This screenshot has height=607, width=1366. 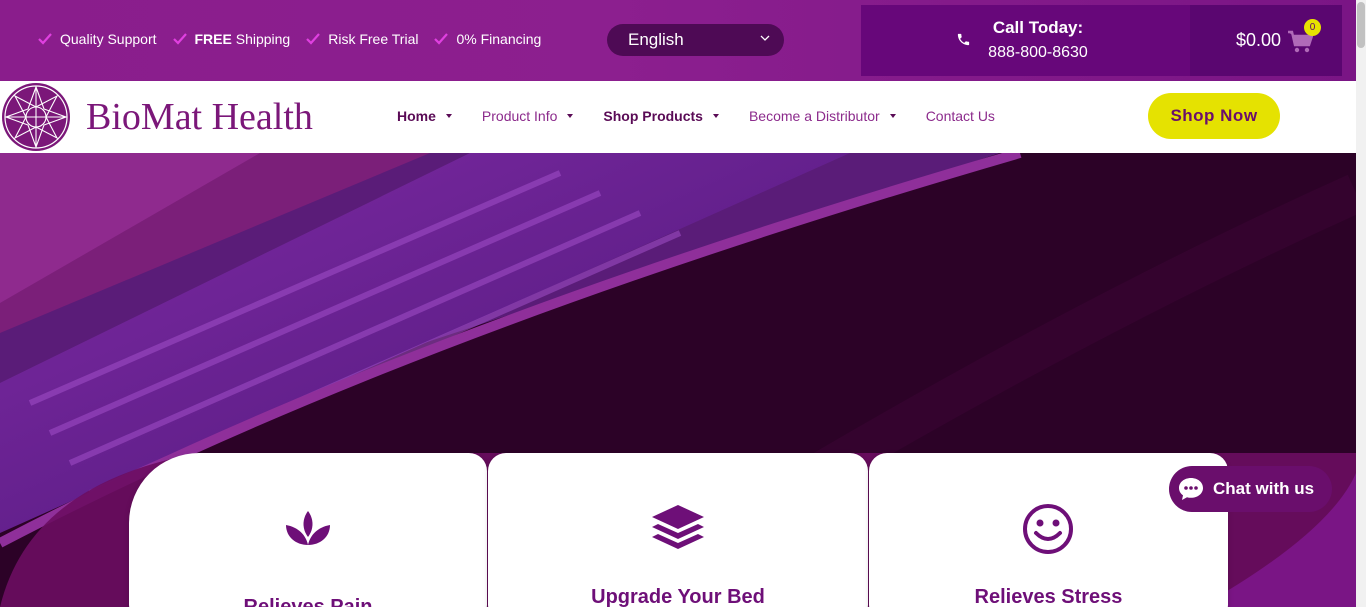 What do you see at coordinates (213, 39) in the screenshot?
I see `perk-label-bold: FREE` at bounding box center [213, 39].